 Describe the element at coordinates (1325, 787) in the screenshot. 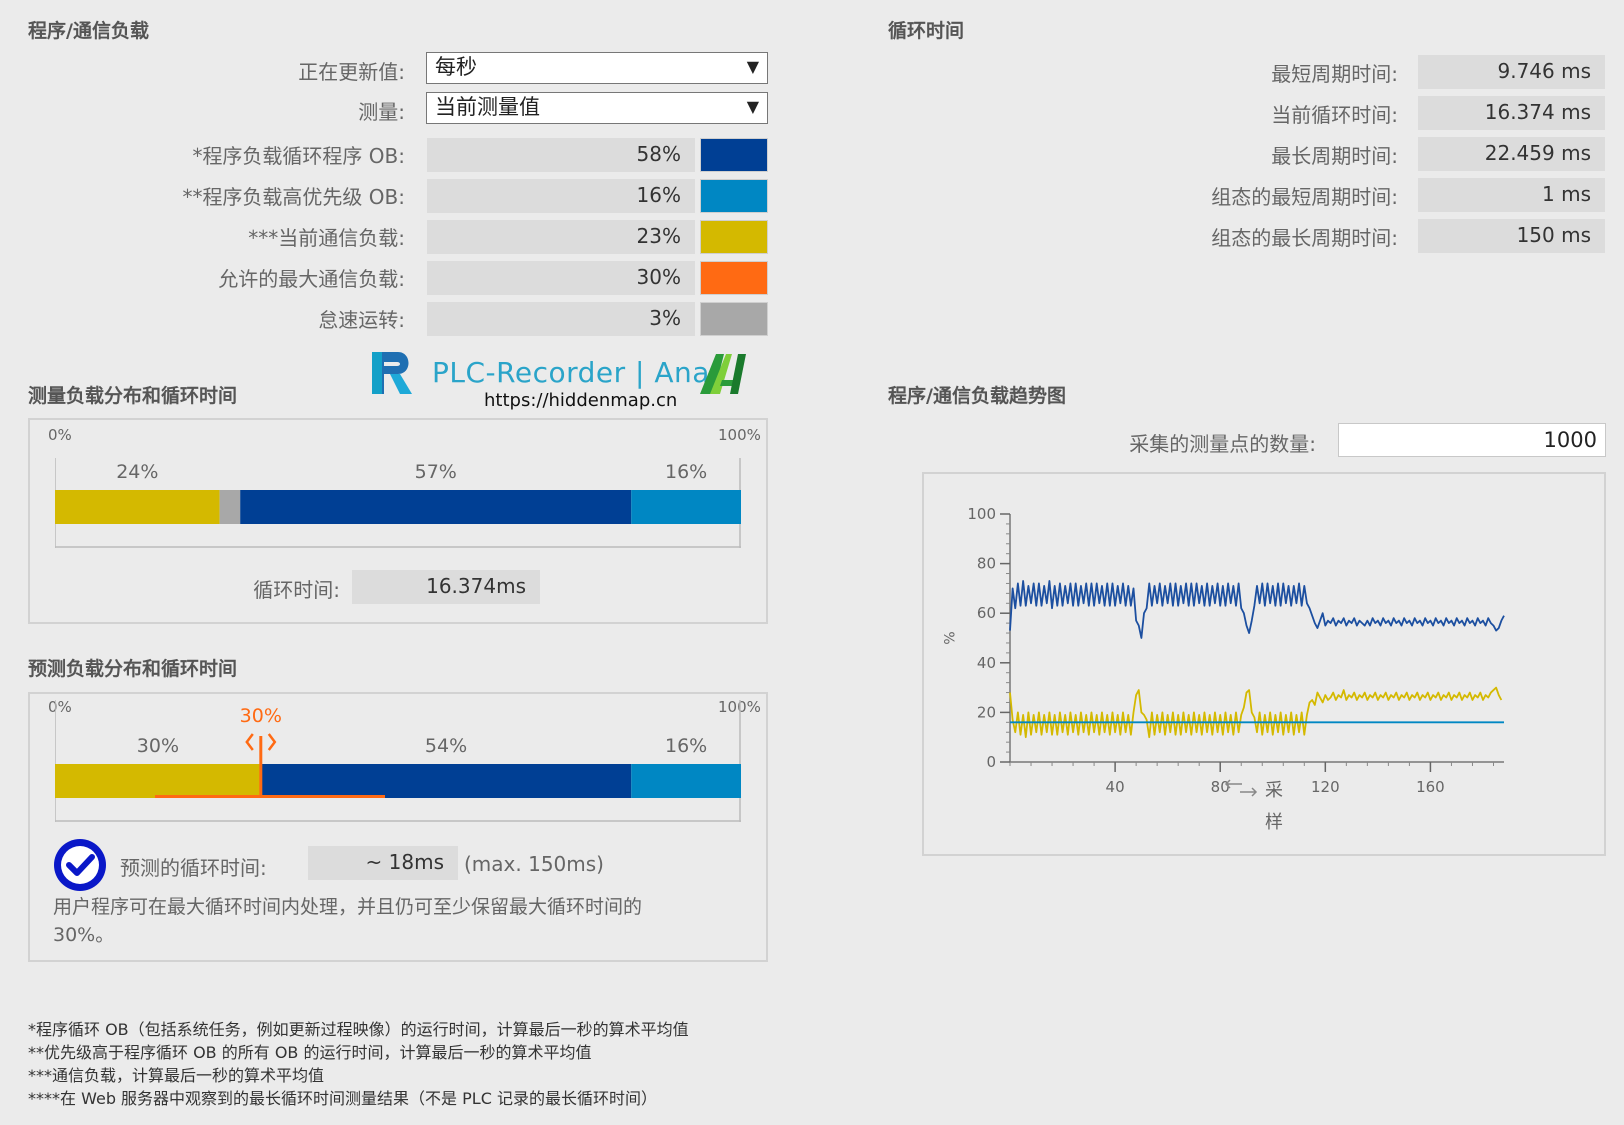

I see `x-tick-label: 120` at that location.